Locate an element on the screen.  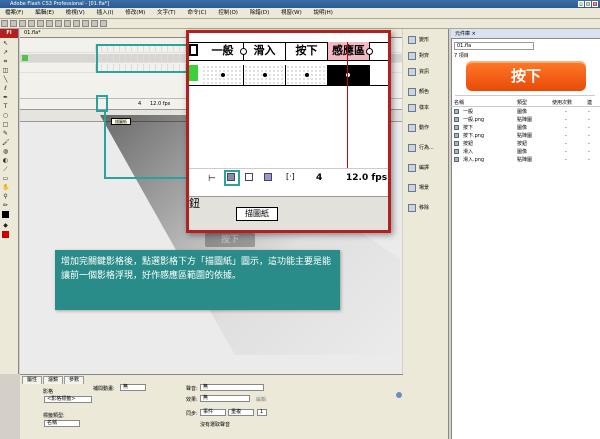
zoom-edit-bar: 鈕 is located at coordinates (288, 213).